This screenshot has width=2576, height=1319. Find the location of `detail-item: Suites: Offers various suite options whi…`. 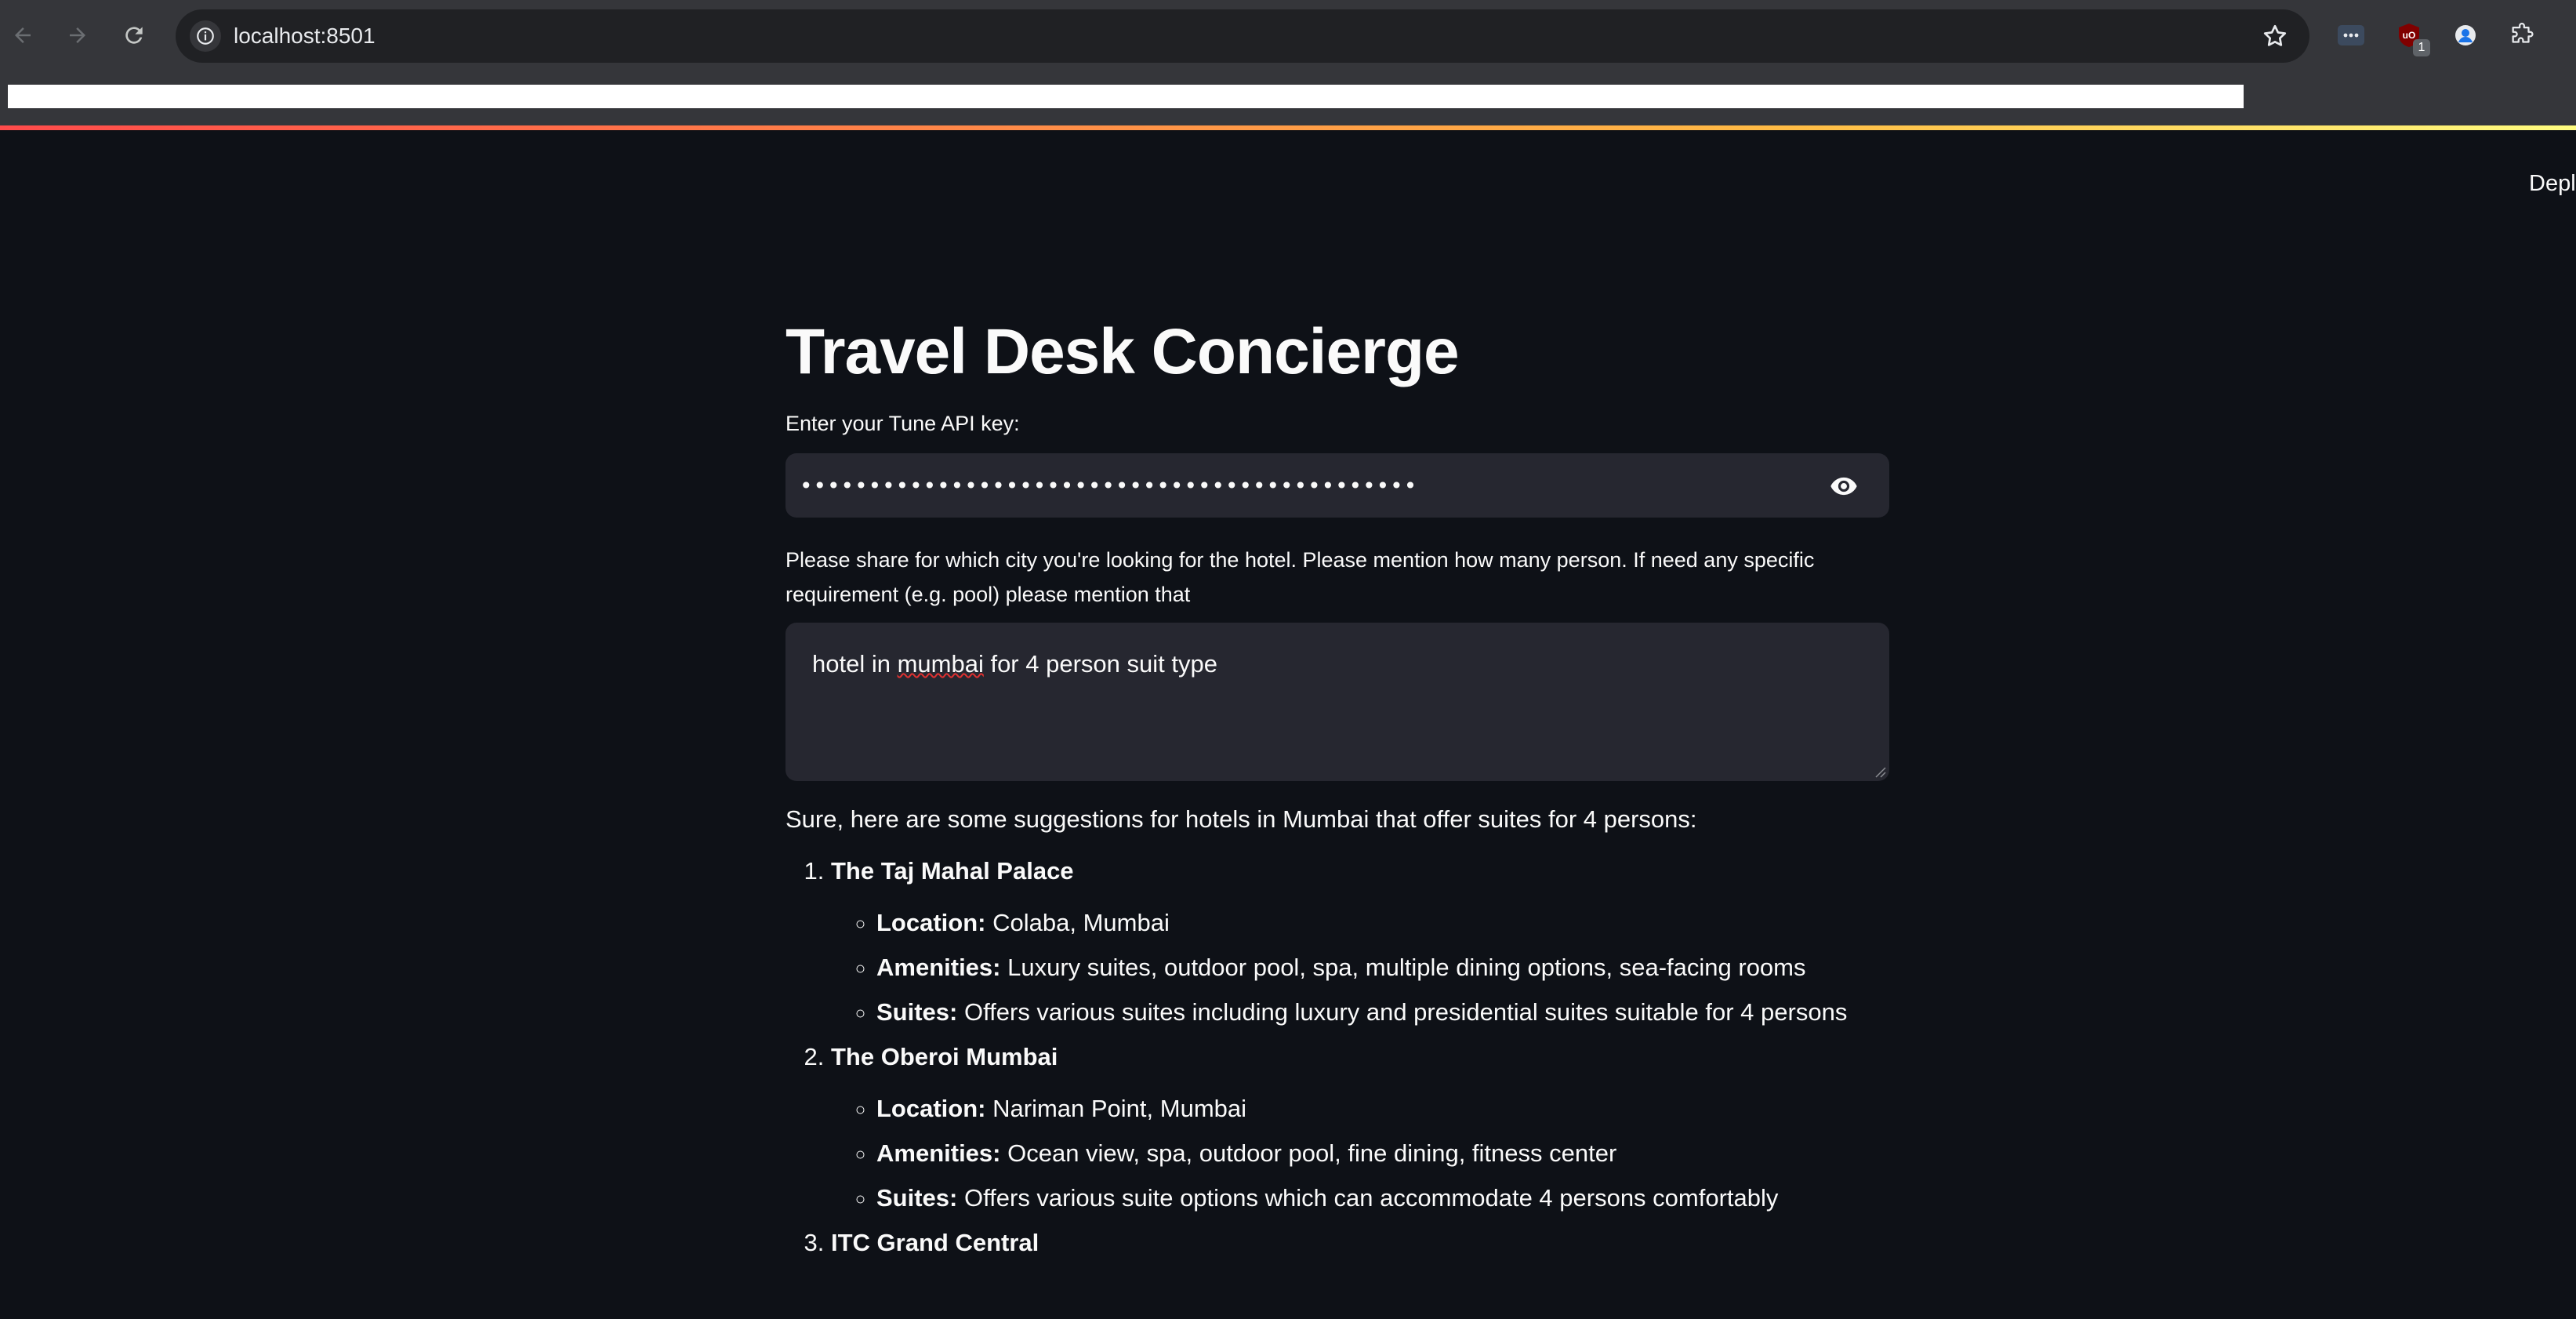

detail-item: Suites: Offers various suite options whi… is located at coordinates (1383, 1198).